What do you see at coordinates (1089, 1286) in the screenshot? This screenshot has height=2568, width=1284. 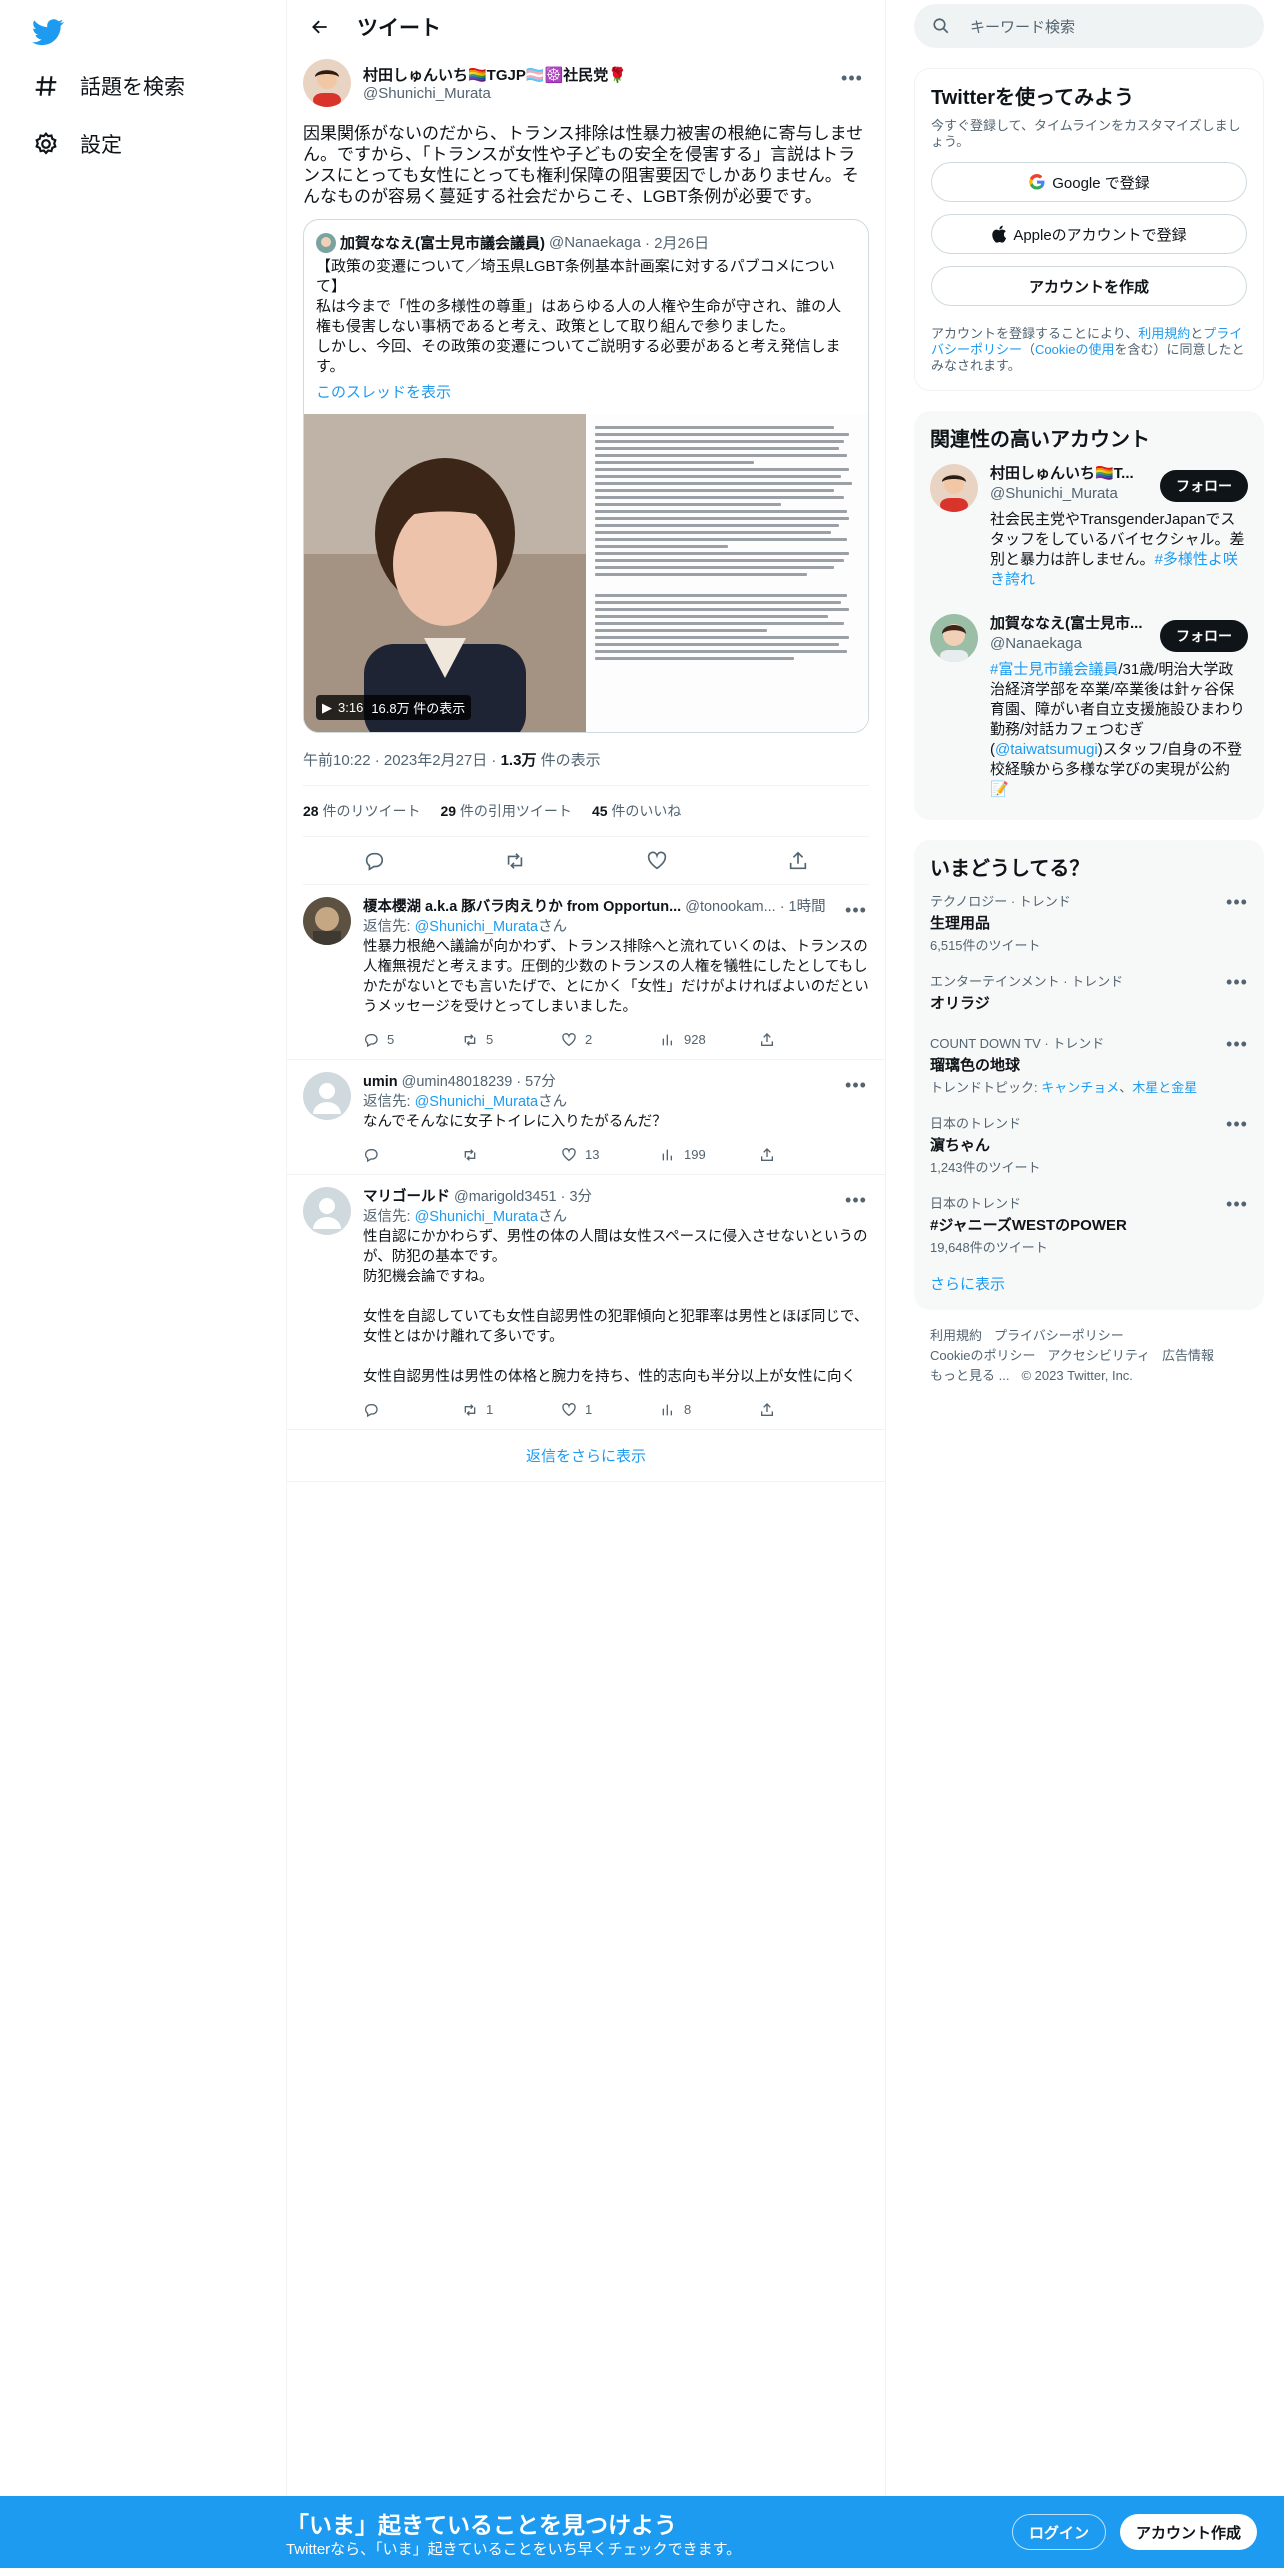 I see `trends-show-more-link: さらに表示` at bounding box center [1089, 1286].